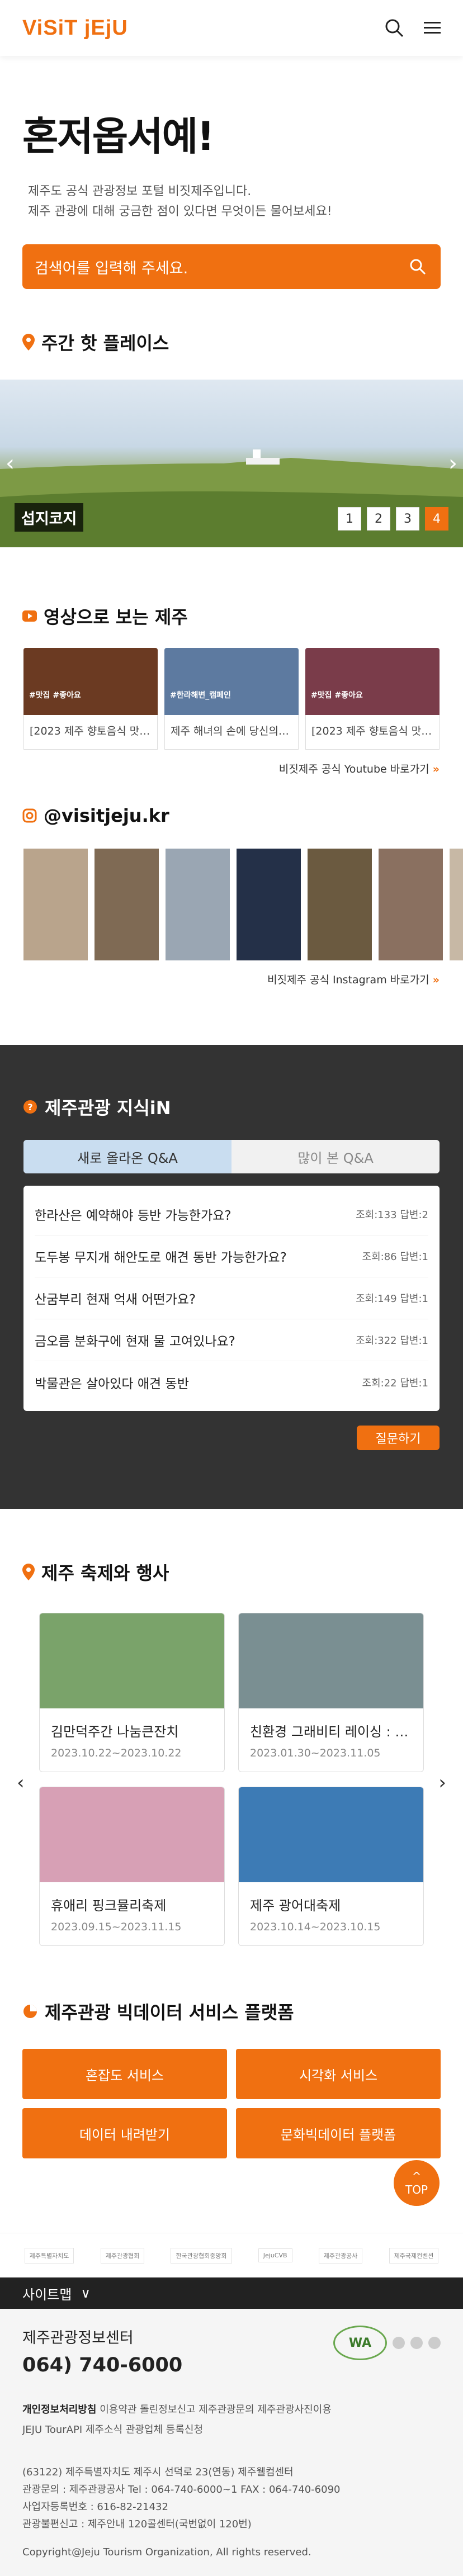  I want to click on qna-row: 도두봉 무지개 해안도로 애견 동반 가능한가요? 조회:86 답변:1, so click(232, 1256).